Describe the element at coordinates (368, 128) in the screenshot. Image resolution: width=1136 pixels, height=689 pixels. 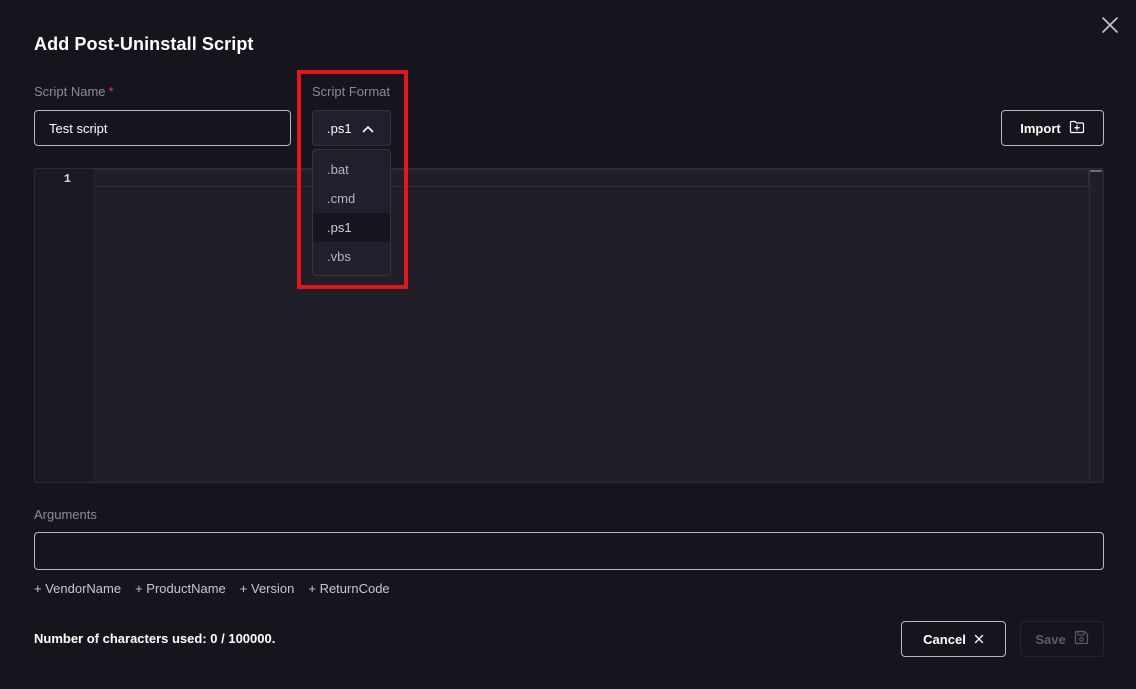
I see `chevron-up-icon` at that location.